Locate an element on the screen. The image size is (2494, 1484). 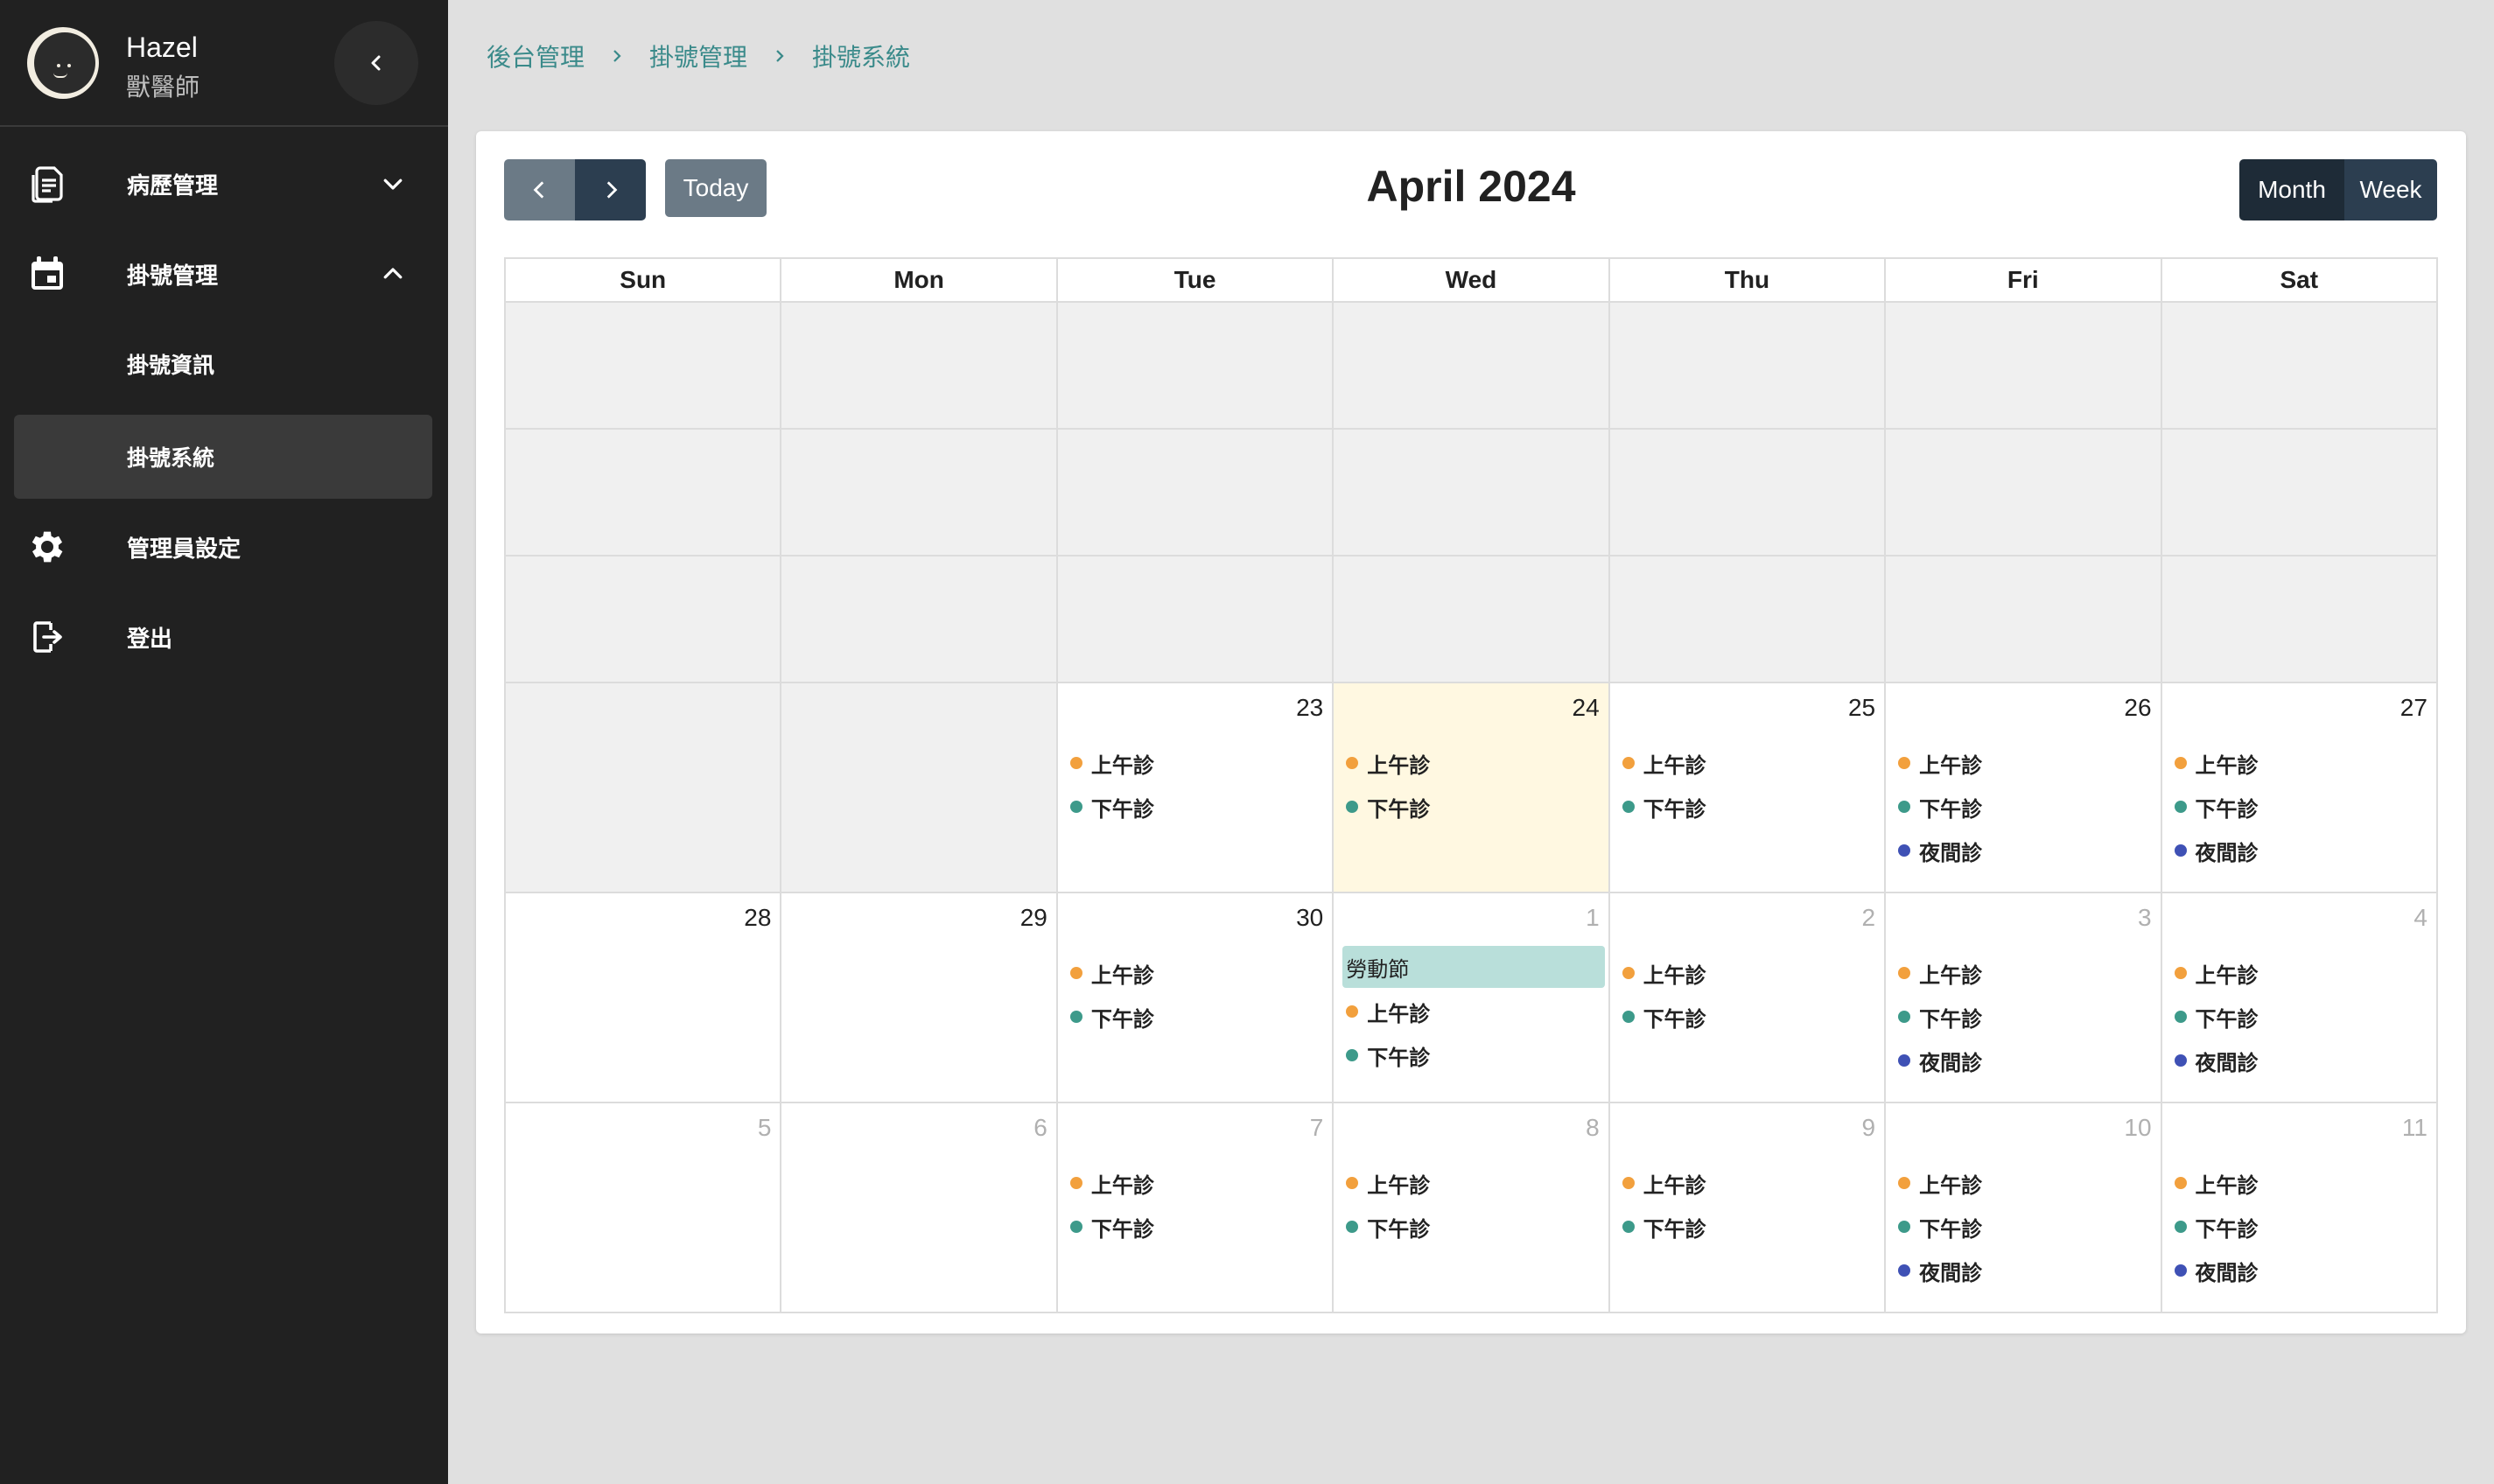
day-cell: 2 上午診 下午診 is located at coordinates (1748, 998).